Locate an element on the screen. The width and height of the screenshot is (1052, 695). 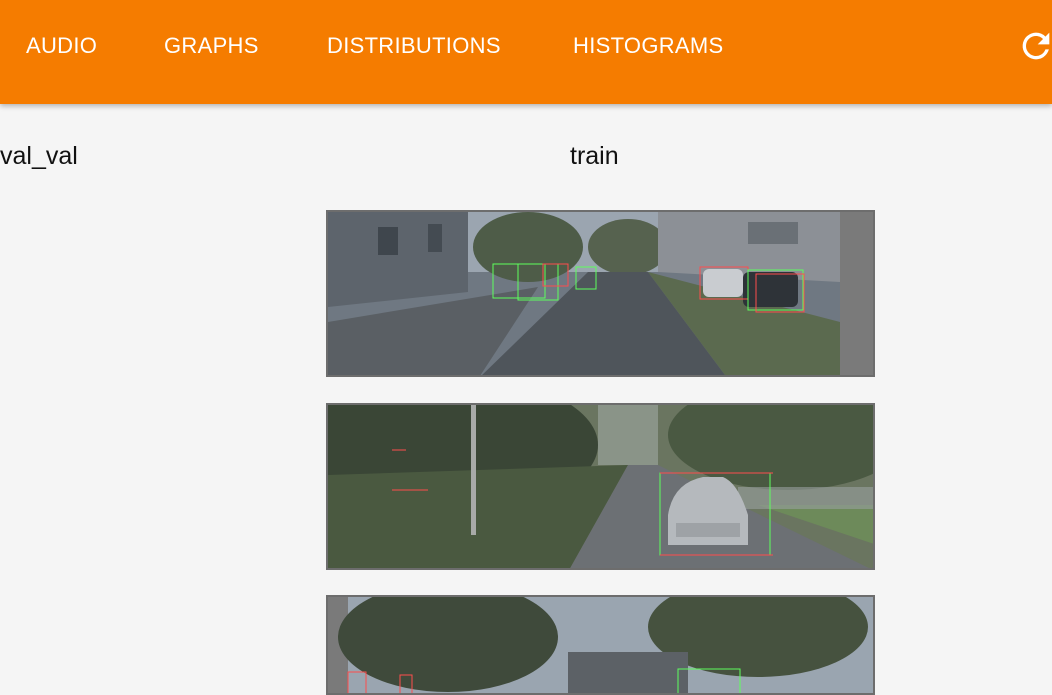
run-label-val: val_val is located at coordinates (39, 156).